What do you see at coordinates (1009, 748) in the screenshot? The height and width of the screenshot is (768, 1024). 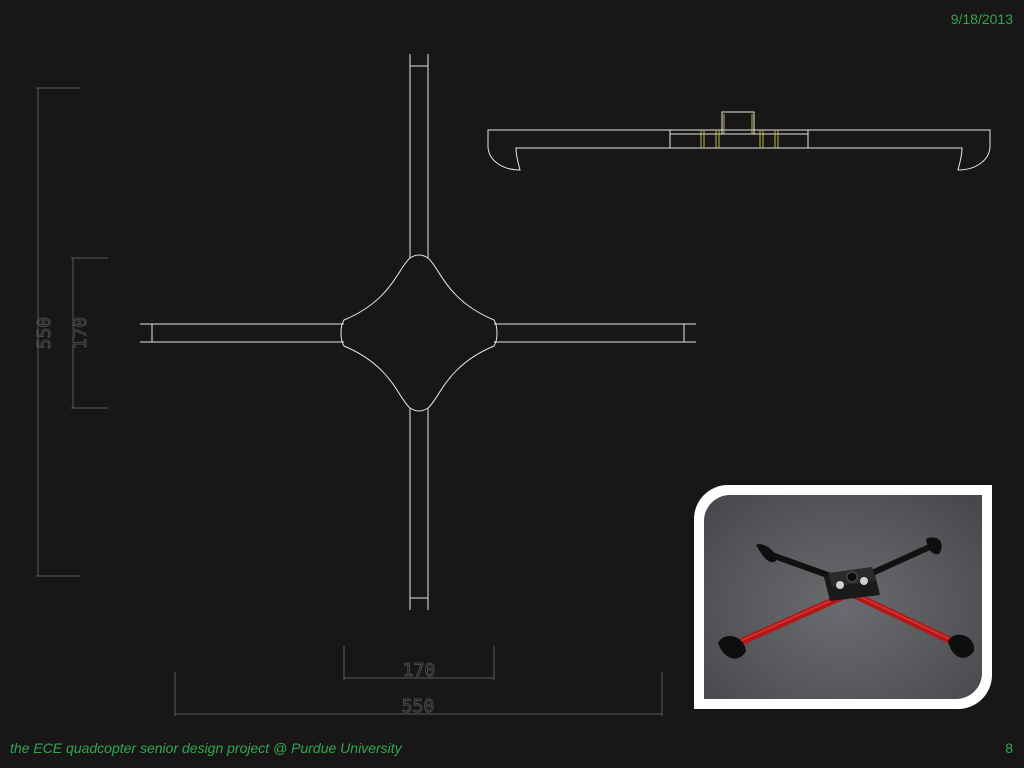 I see `page-number: 8` at bounding box center [1009, 748].